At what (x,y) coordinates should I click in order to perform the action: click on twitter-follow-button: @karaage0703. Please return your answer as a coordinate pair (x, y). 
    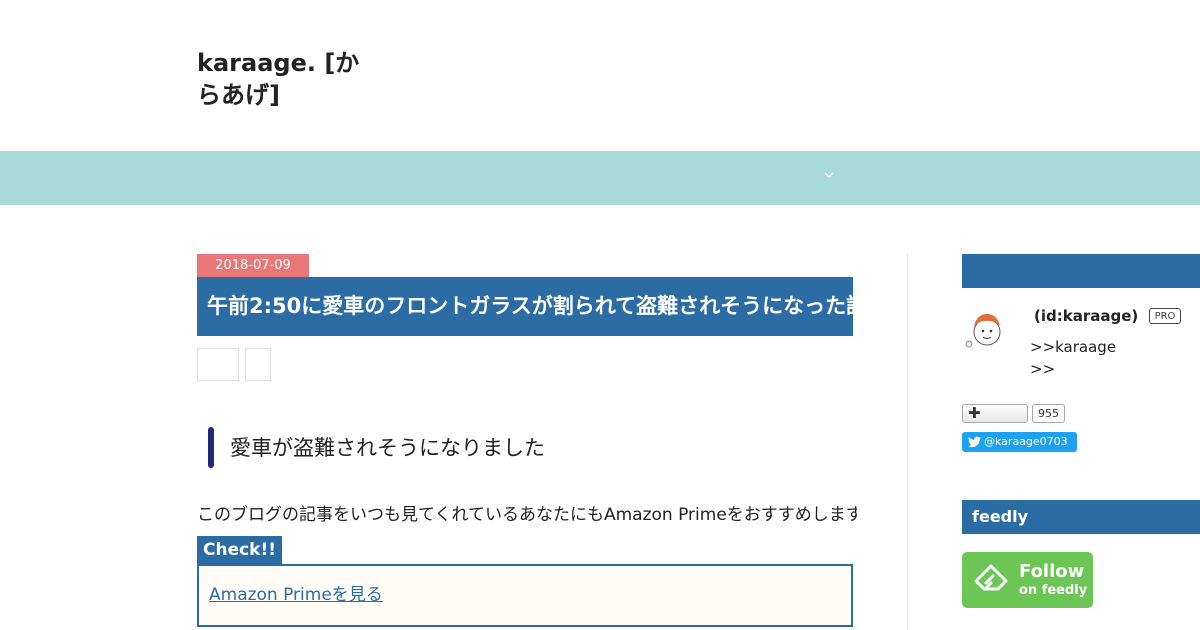
    Looking at the image, I should click on (1019, 442).